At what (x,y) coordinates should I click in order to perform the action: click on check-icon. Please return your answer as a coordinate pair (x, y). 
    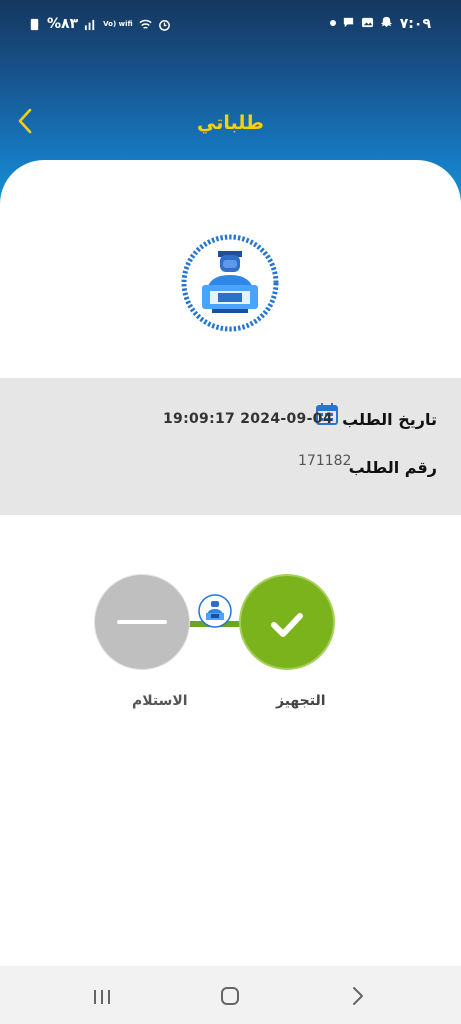
    Looking at the image, I should click on (287, 625).